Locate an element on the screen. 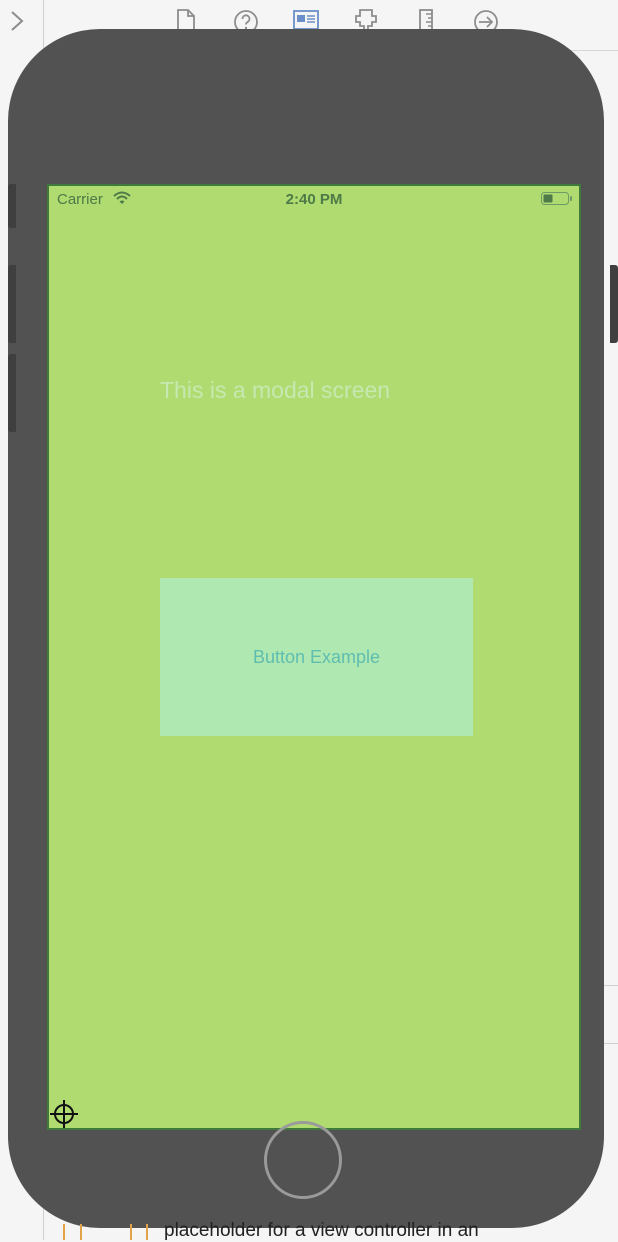 The image size is (618, 1242). mute-switch is located at coordinates (12, 206).